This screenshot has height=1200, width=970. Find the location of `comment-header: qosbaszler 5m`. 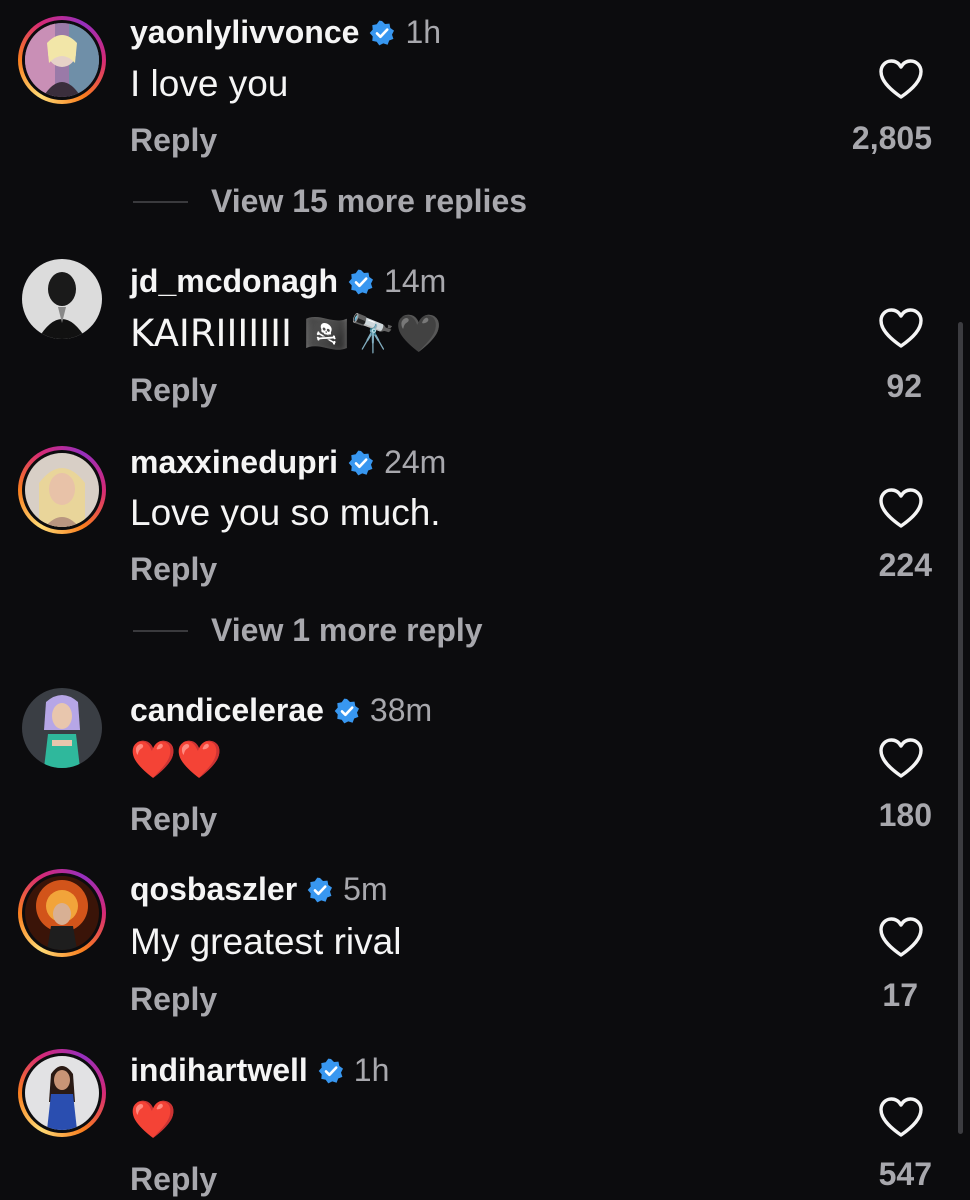

comment-header: qosbaszler 5m is located at coordinates (259, 889).